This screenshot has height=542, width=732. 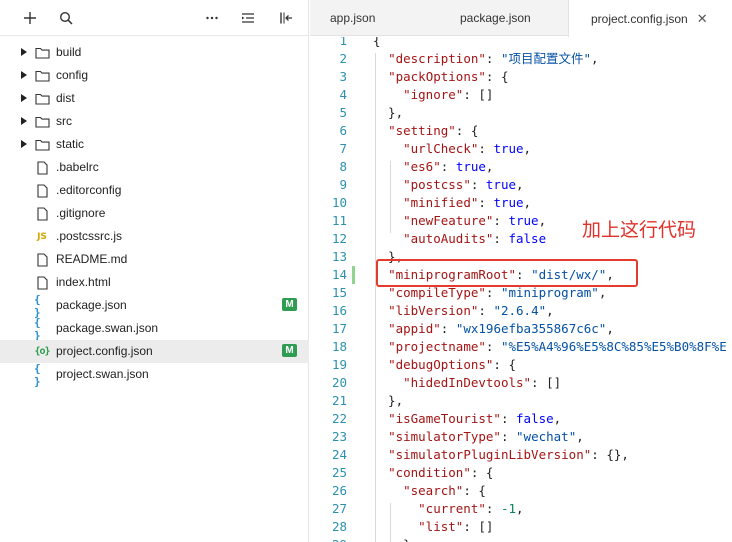 I want to click on tree-item-babelrc: .babelrc, so click(x=154, y=167).